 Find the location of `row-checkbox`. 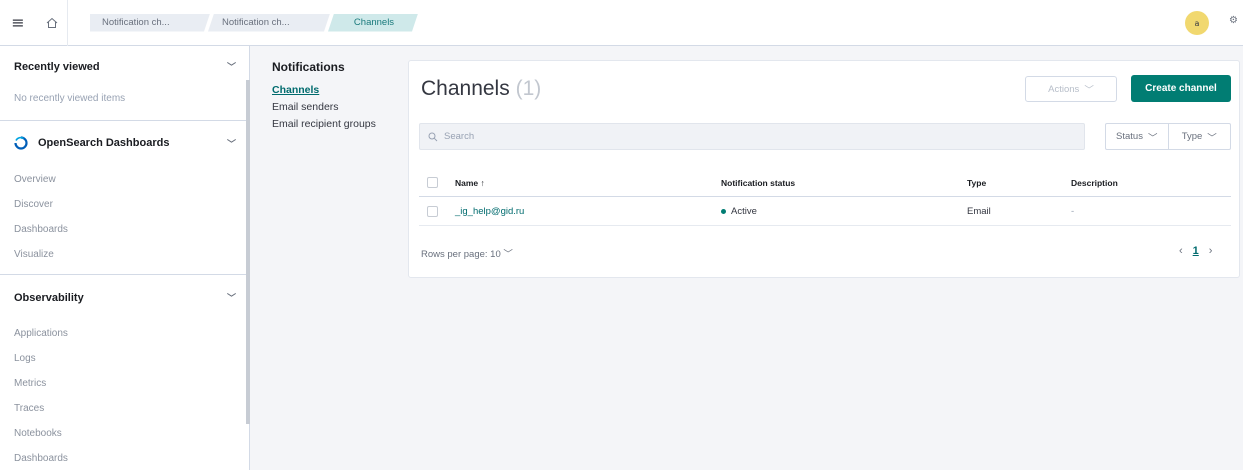

row-checkbox is located at coordinates (432, 211).